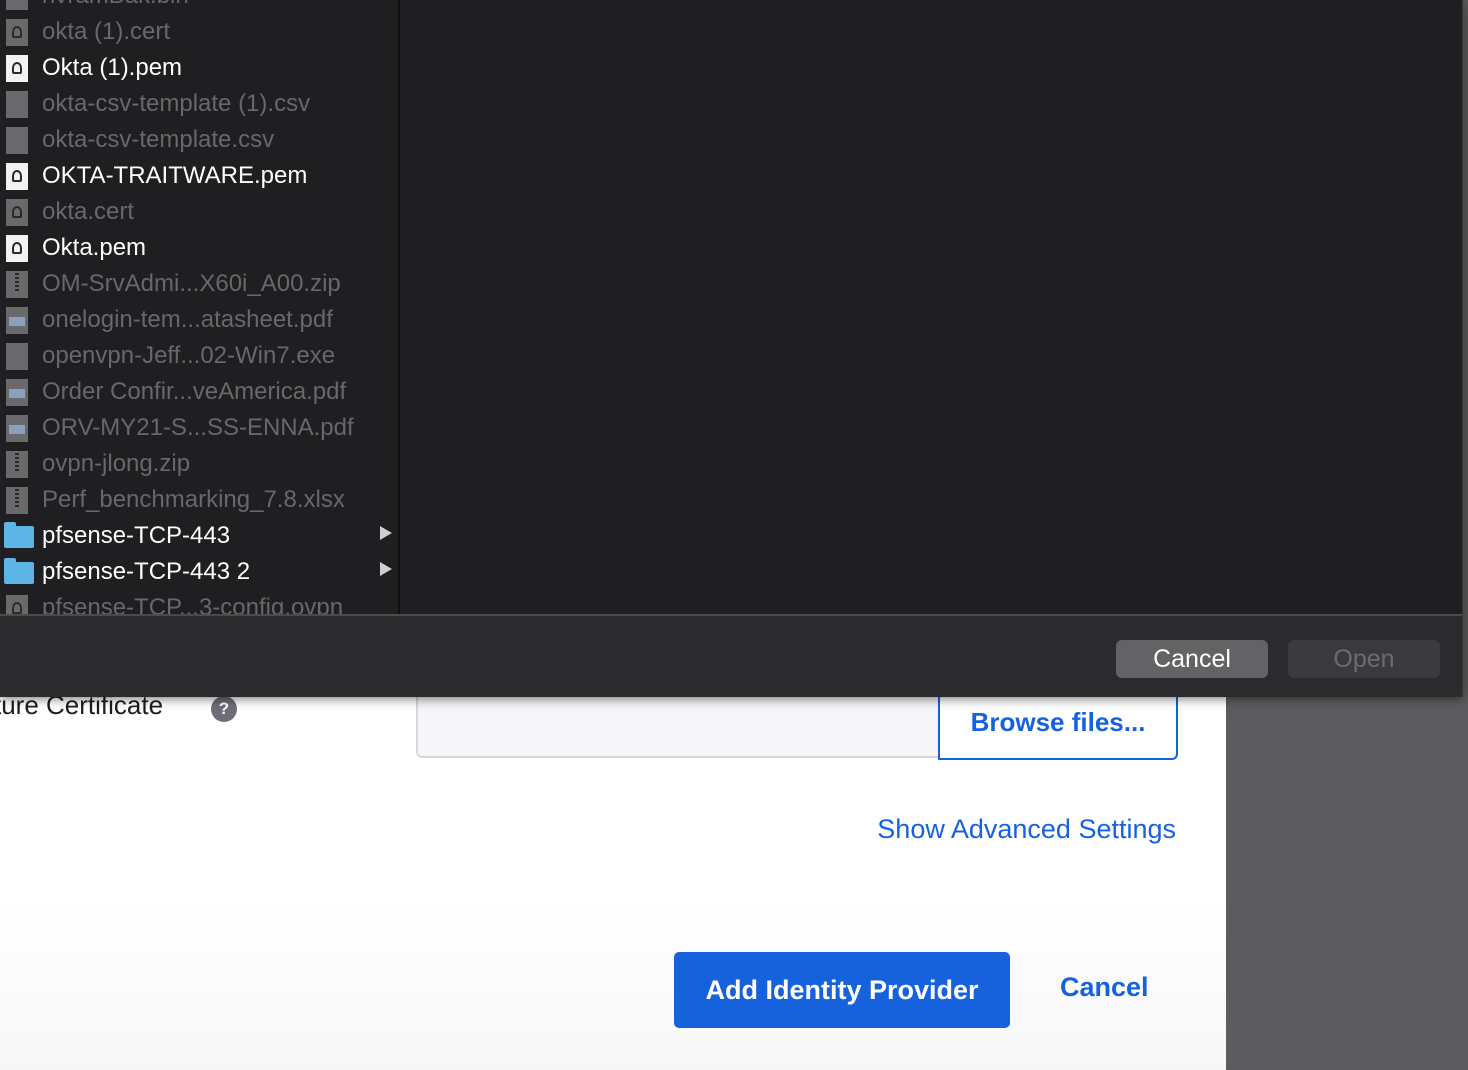 The height and width of the screenshot is (1070, 1468). What do you see at coordinates (842, 990) in the screenshot?
I see `add-identity-provider-button: Add Identity Provider` at bounding box center [842, 990].